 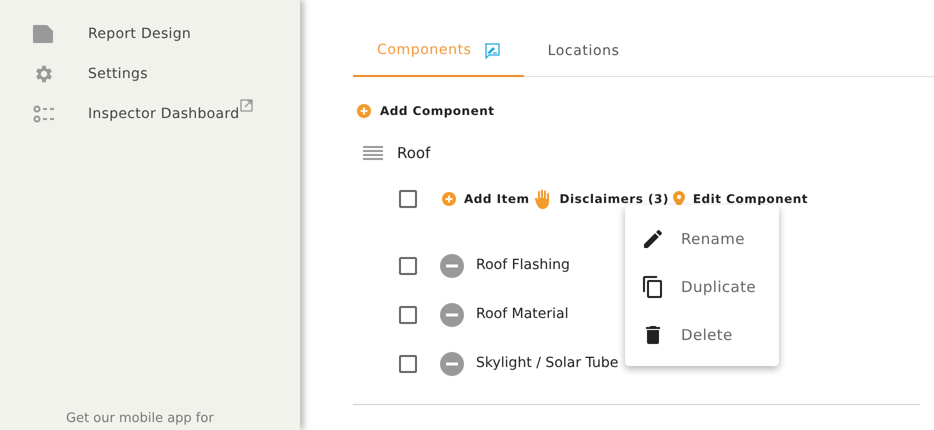 I want to click on external-link-icon, so click(x=247, y=105).